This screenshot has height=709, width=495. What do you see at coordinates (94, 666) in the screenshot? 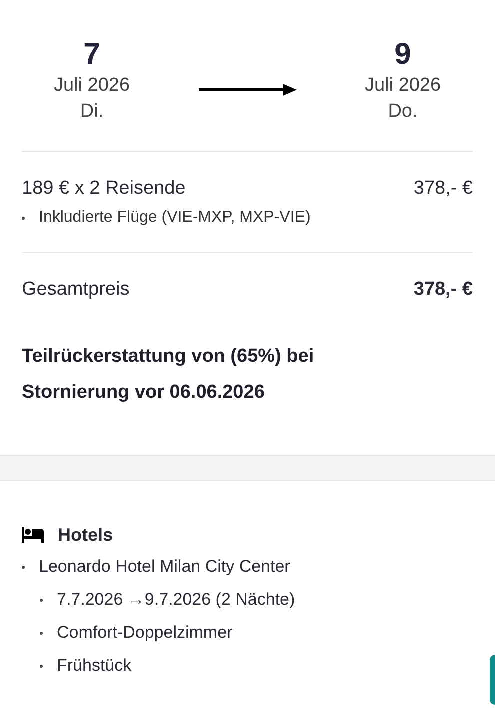
I see `hotel-detail: Frühstück` at bounding box center [94, 666].